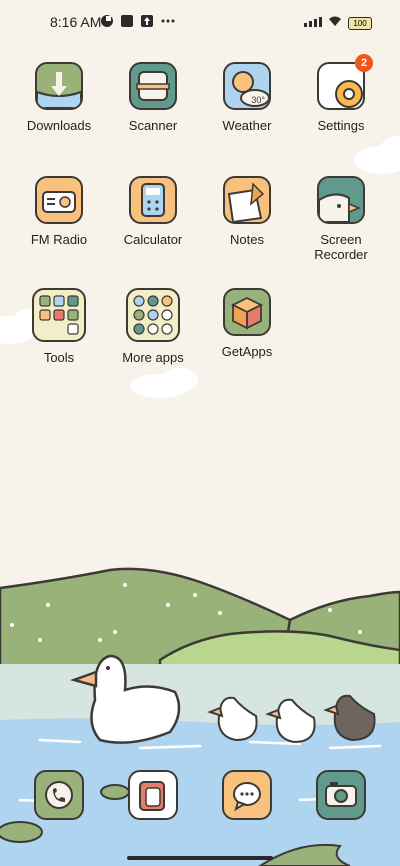 This screenshot has height=866, width=400. What do you see at coordinates (147, 21) in the screenshot?
I see `notification-upload-icon` at bounding box center [147, 21].